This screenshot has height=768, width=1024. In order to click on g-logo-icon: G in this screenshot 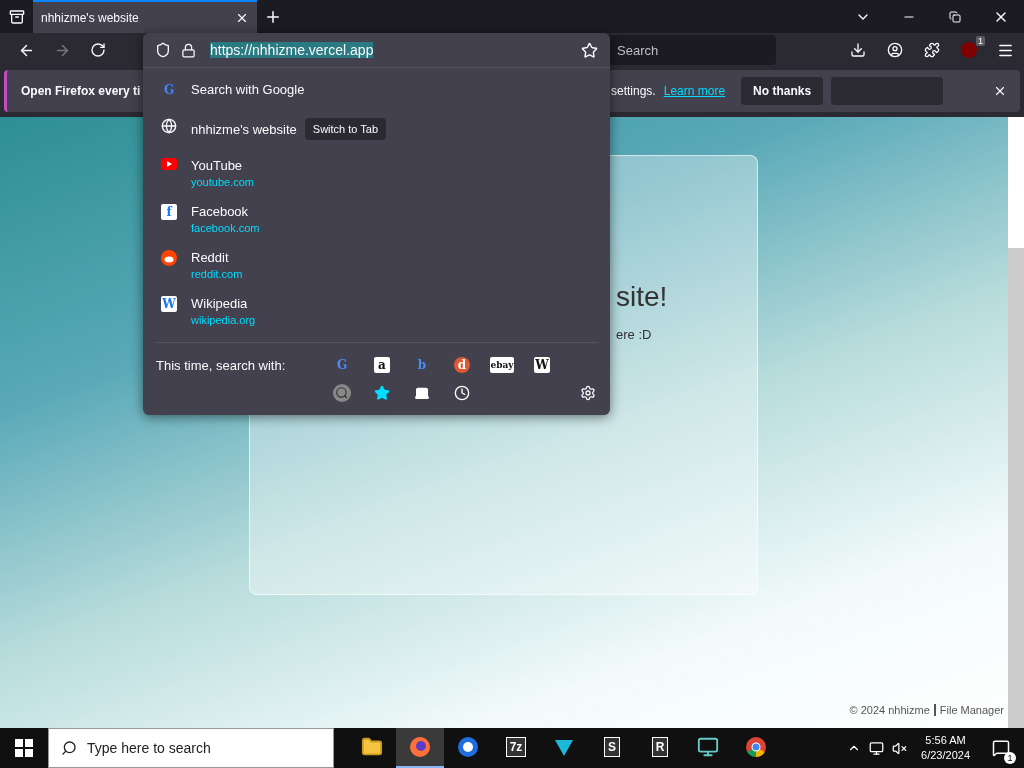, I will do `click(169, 90)`.